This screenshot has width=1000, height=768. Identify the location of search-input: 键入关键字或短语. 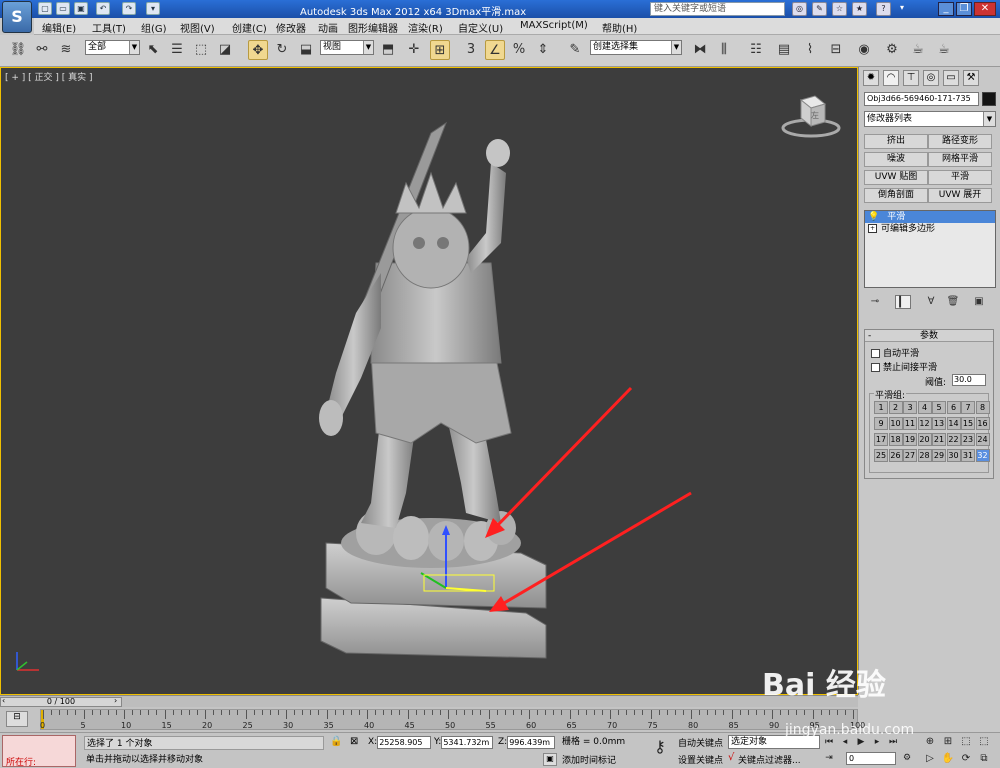
(717, 9).